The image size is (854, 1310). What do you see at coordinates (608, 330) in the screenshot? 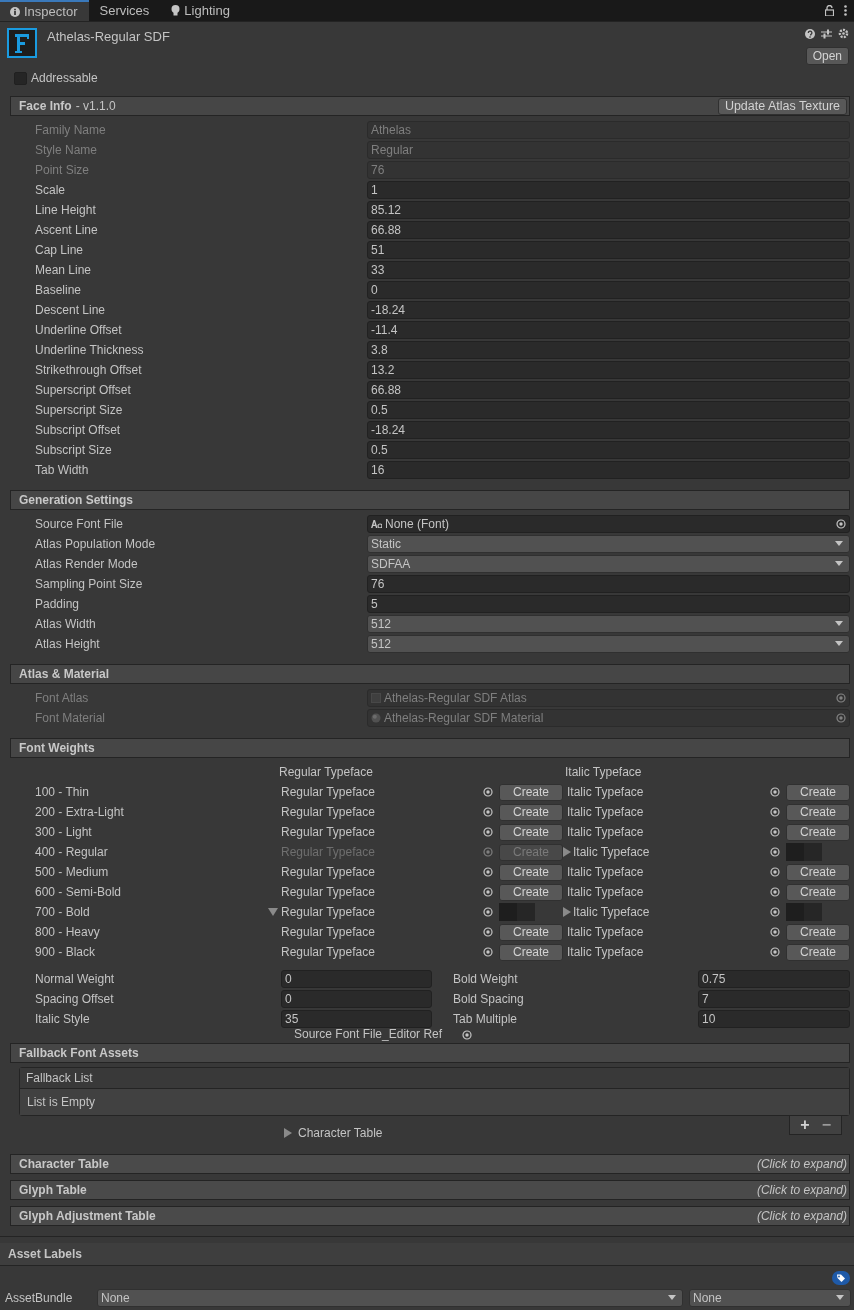
I see `input-field: -11.4` at bounding box center [608, 330].